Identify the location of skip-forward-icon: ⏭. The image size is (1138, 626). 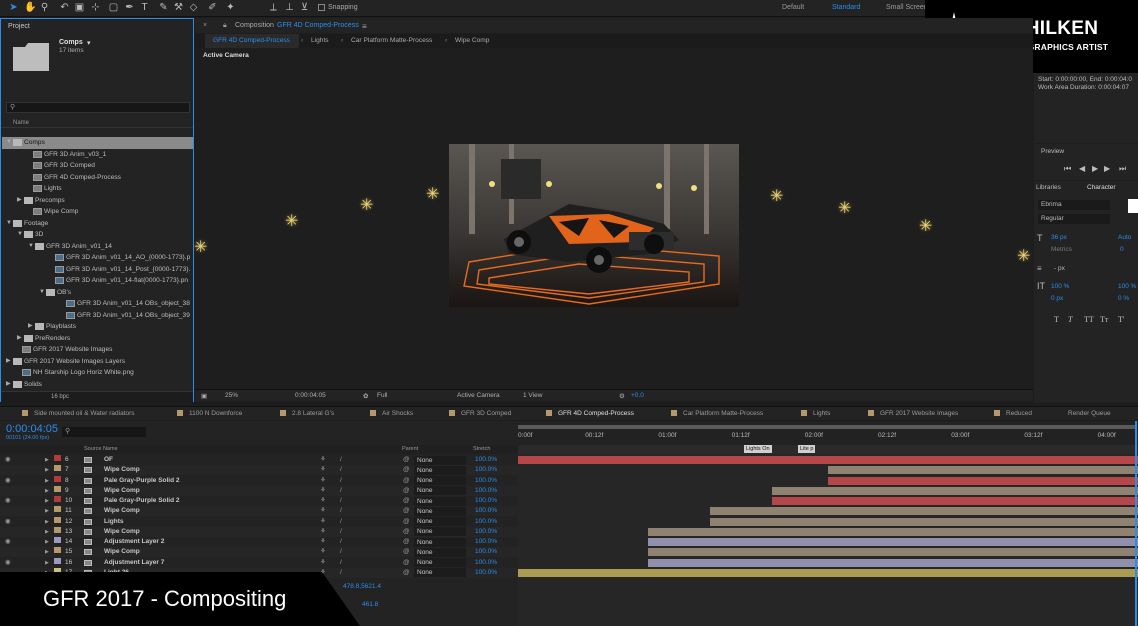
(1122, 169).